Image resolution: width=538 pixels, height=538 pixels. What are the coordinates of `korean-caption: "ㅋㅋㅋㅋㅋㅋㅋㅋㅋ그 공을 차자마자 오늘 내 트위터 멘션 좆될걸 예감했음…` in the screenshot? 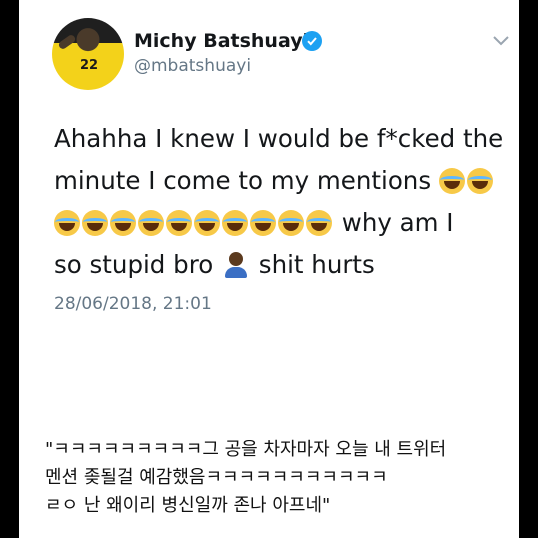 It's located at (280, 478).